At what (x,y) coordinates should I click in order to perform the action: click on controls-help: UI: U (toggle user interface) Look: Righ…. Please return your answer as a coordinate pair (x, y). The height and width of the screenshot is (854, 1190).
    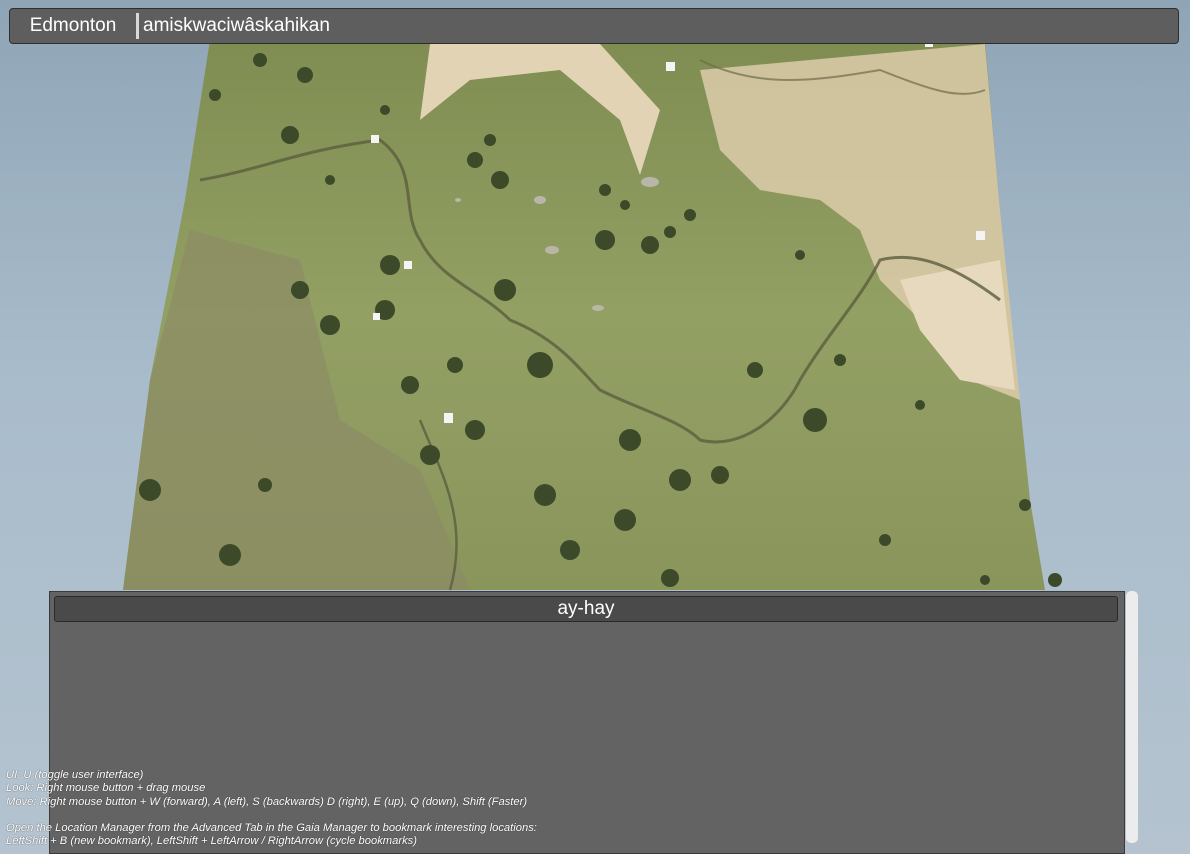
    Looking at the image, I should click on (271, 809).